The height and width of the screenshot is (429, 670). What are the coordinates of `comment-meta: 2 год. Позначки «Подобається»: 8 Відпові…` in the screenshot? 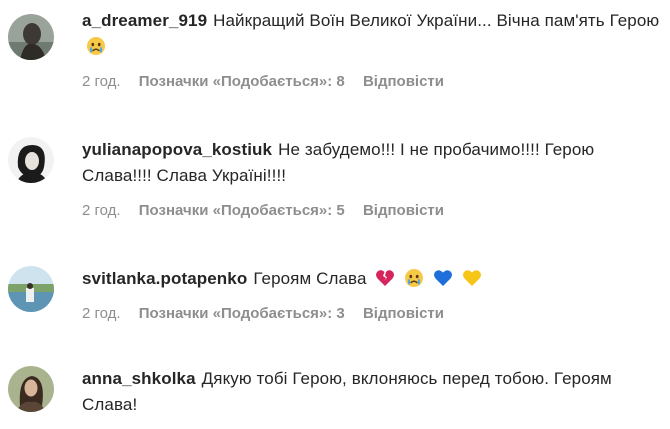 It's located at (372, 82).